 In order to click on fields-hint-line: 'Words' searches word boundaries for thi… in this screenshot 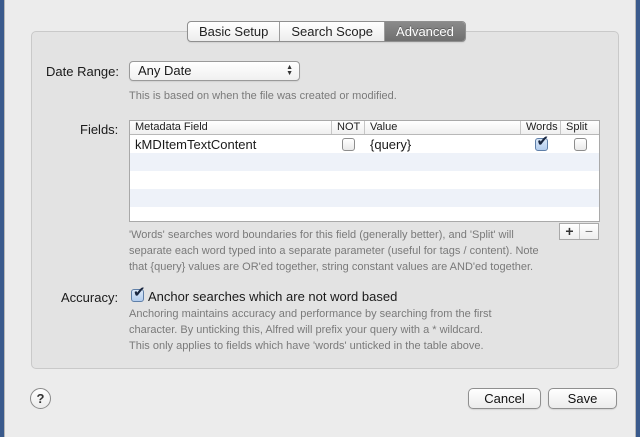, I will do `click(321, 235)`.